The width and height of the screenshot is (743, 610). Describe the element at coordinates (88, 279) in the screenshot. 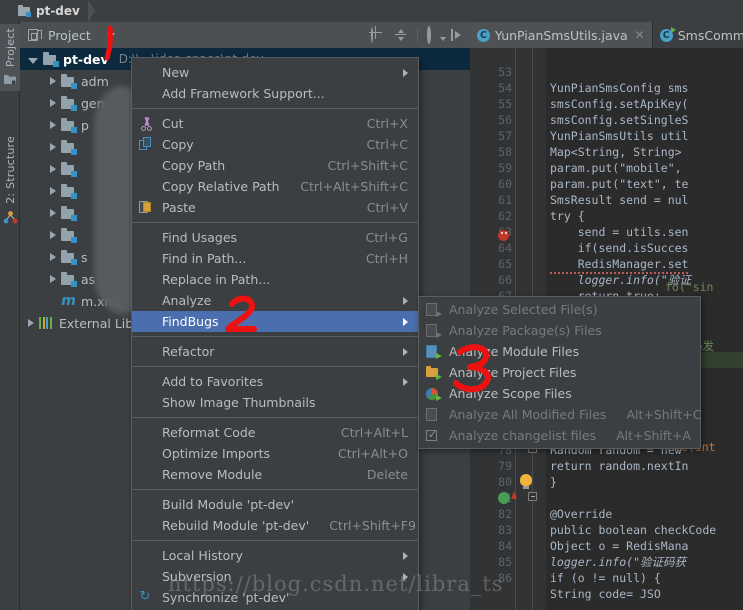

I see `tree-item-label: as` at that location.